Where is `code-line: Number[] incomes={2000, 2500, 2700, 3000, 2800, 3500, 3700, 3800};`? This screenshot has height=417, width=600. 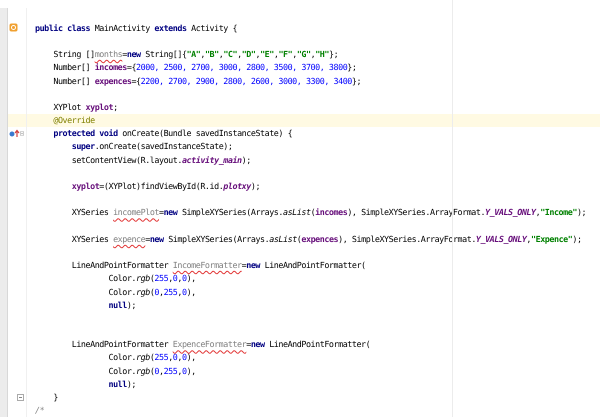
code-line: Number[] incomes={2000, 2500, 2700, 3000, 2800, 3500, 3700, 3800}; is located at coordinates (204, 67).